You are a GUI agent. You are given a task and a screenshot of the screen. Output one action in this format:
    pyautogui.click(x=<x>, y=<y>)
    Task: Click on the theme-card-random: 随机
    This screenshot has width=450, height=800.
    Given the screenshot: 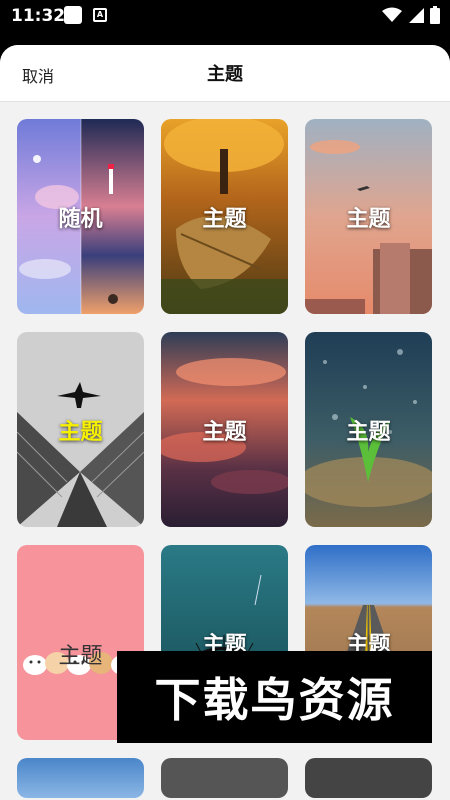 What is the action you would take?
    pyautogui.click(x=80, y=216)
    